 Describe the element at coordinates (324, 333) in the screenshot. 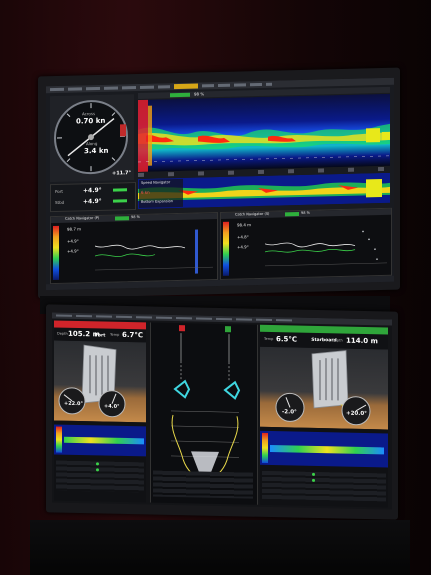

I see `starboard-header: Starboard` at that location.